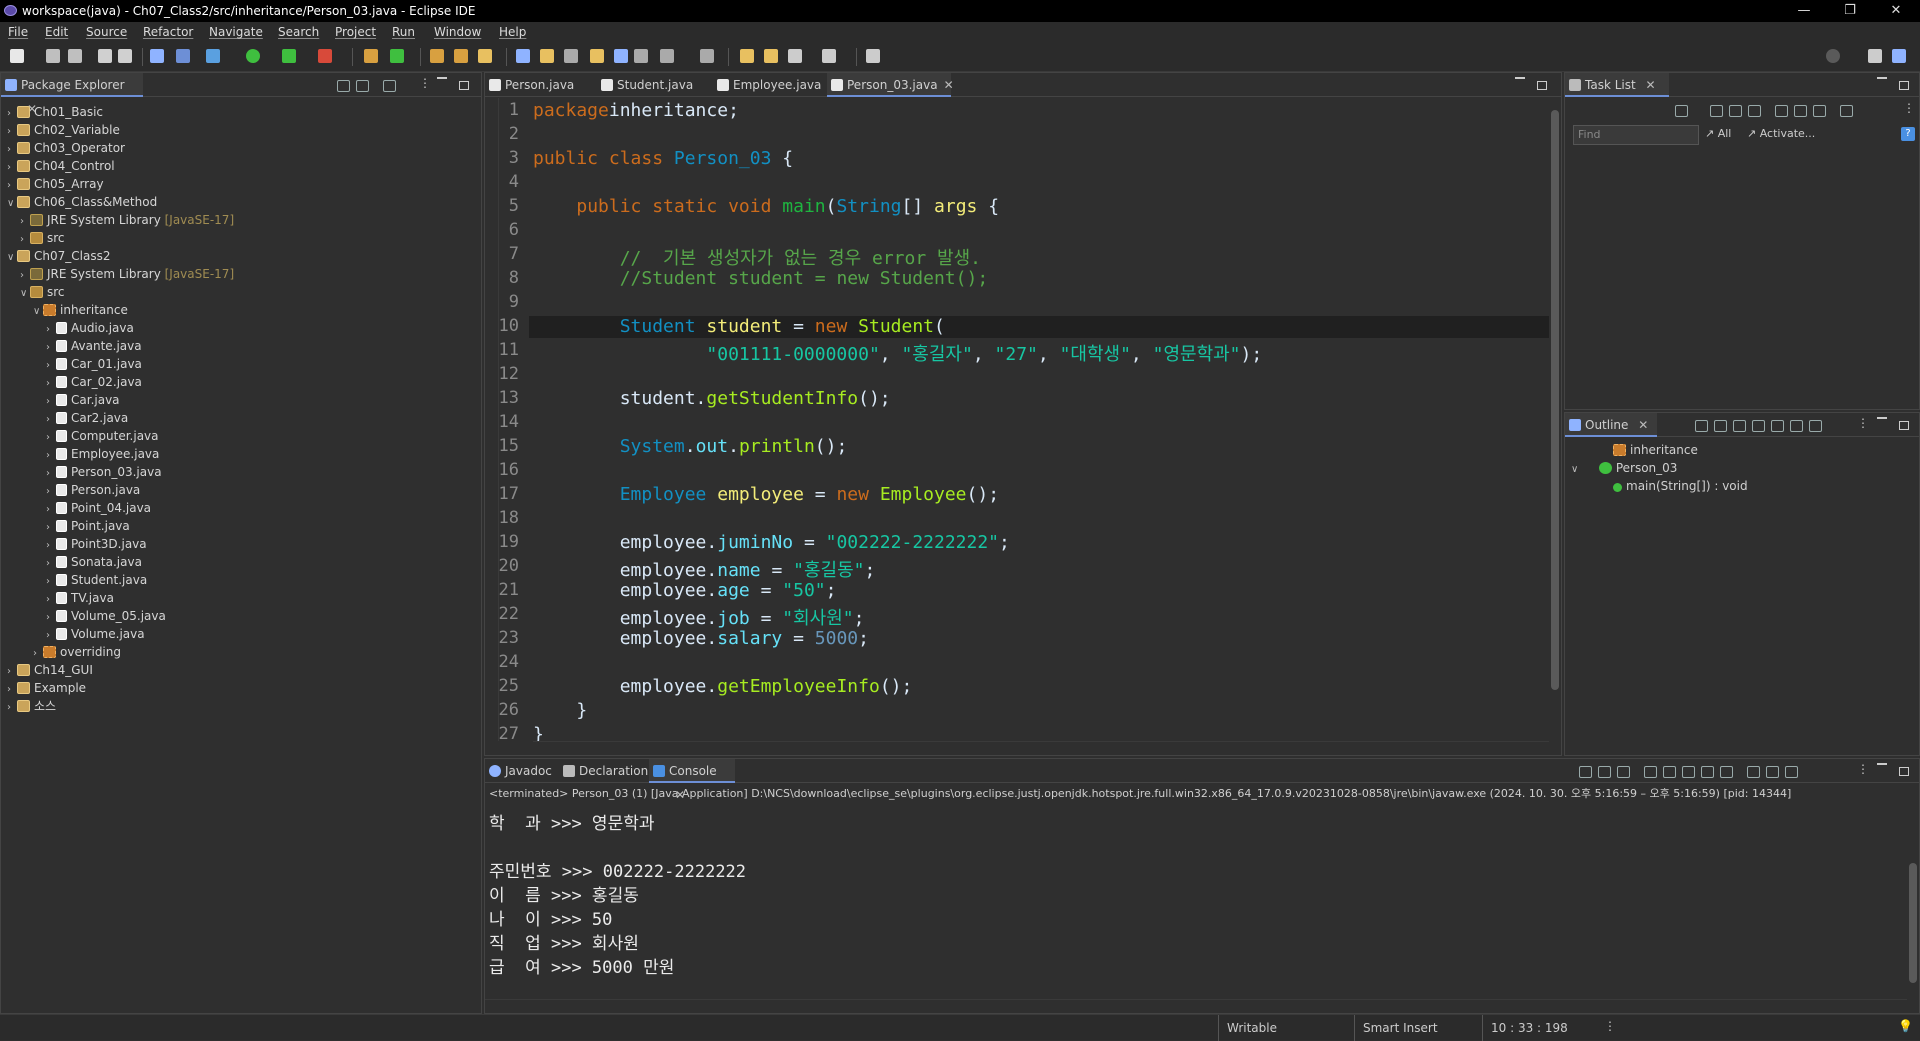 The image size is (1920, 1041). I want to click on show-whitespace-icon, so click(597, 56).